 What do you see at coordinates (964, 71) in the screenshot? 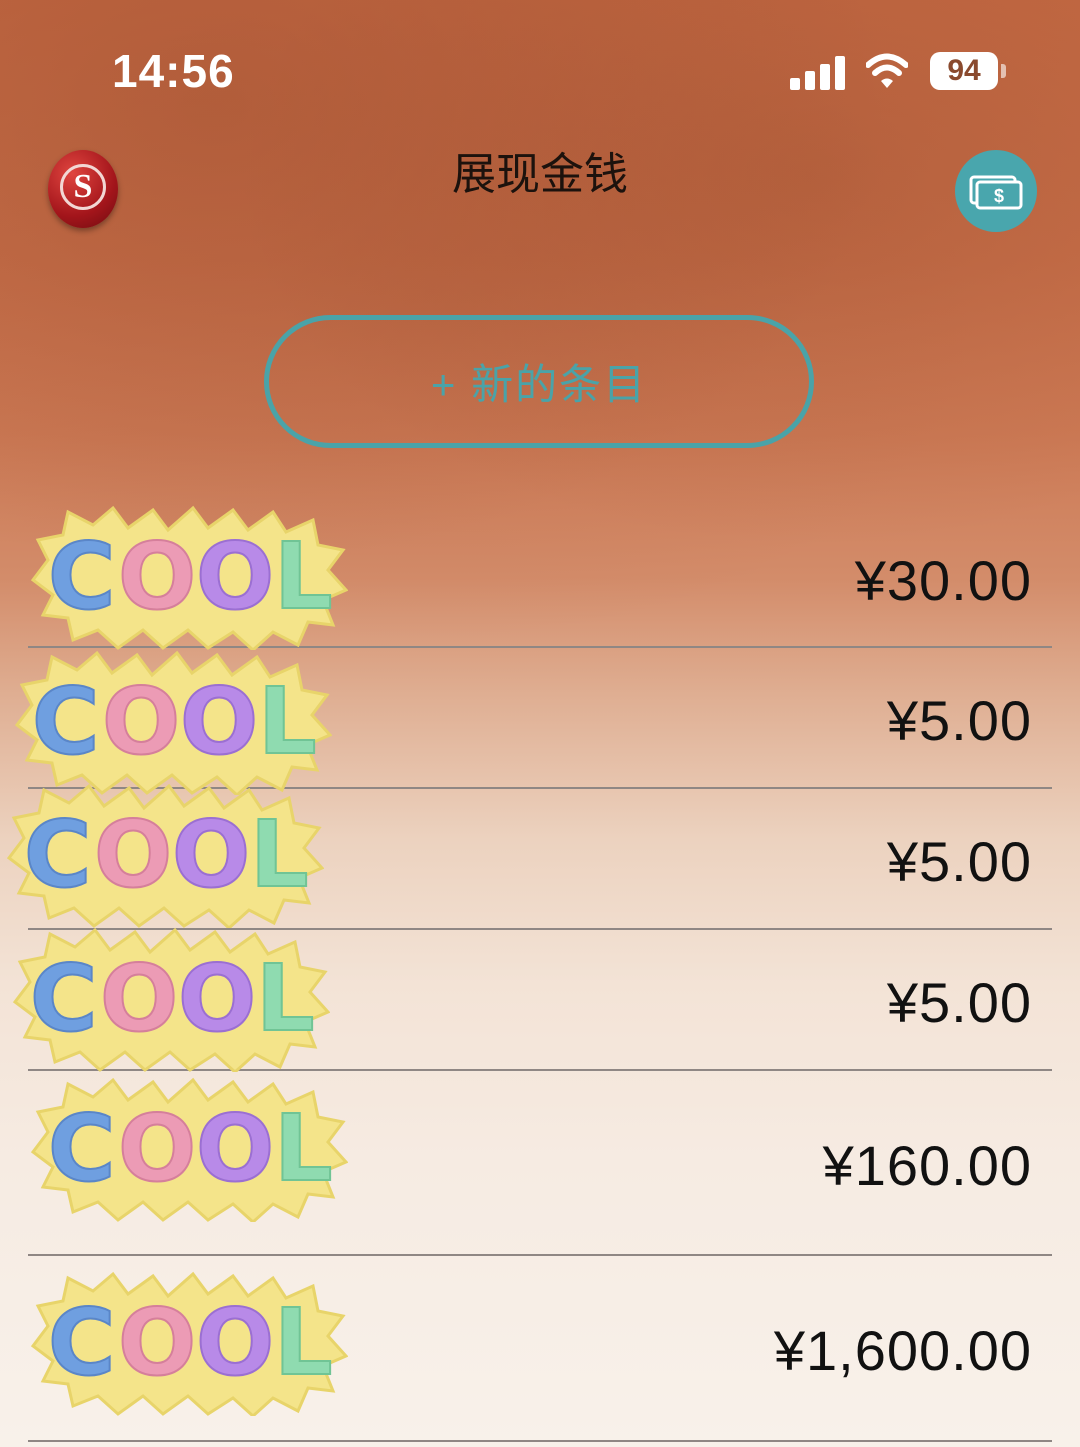
I see `battery-indicator: 94` at bounding box center [964, 71].